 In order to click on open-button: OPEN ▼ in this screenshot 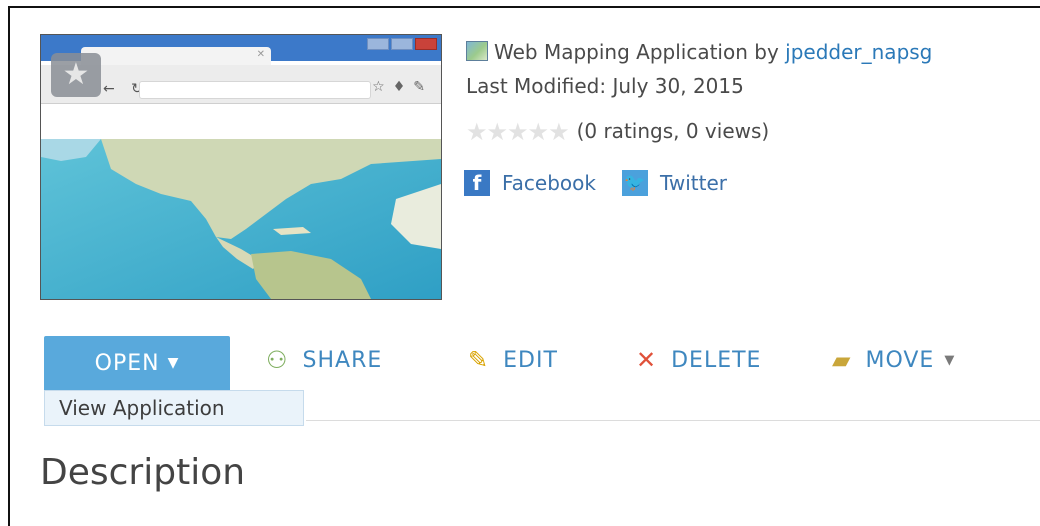, I will do `click(137, 363)`.